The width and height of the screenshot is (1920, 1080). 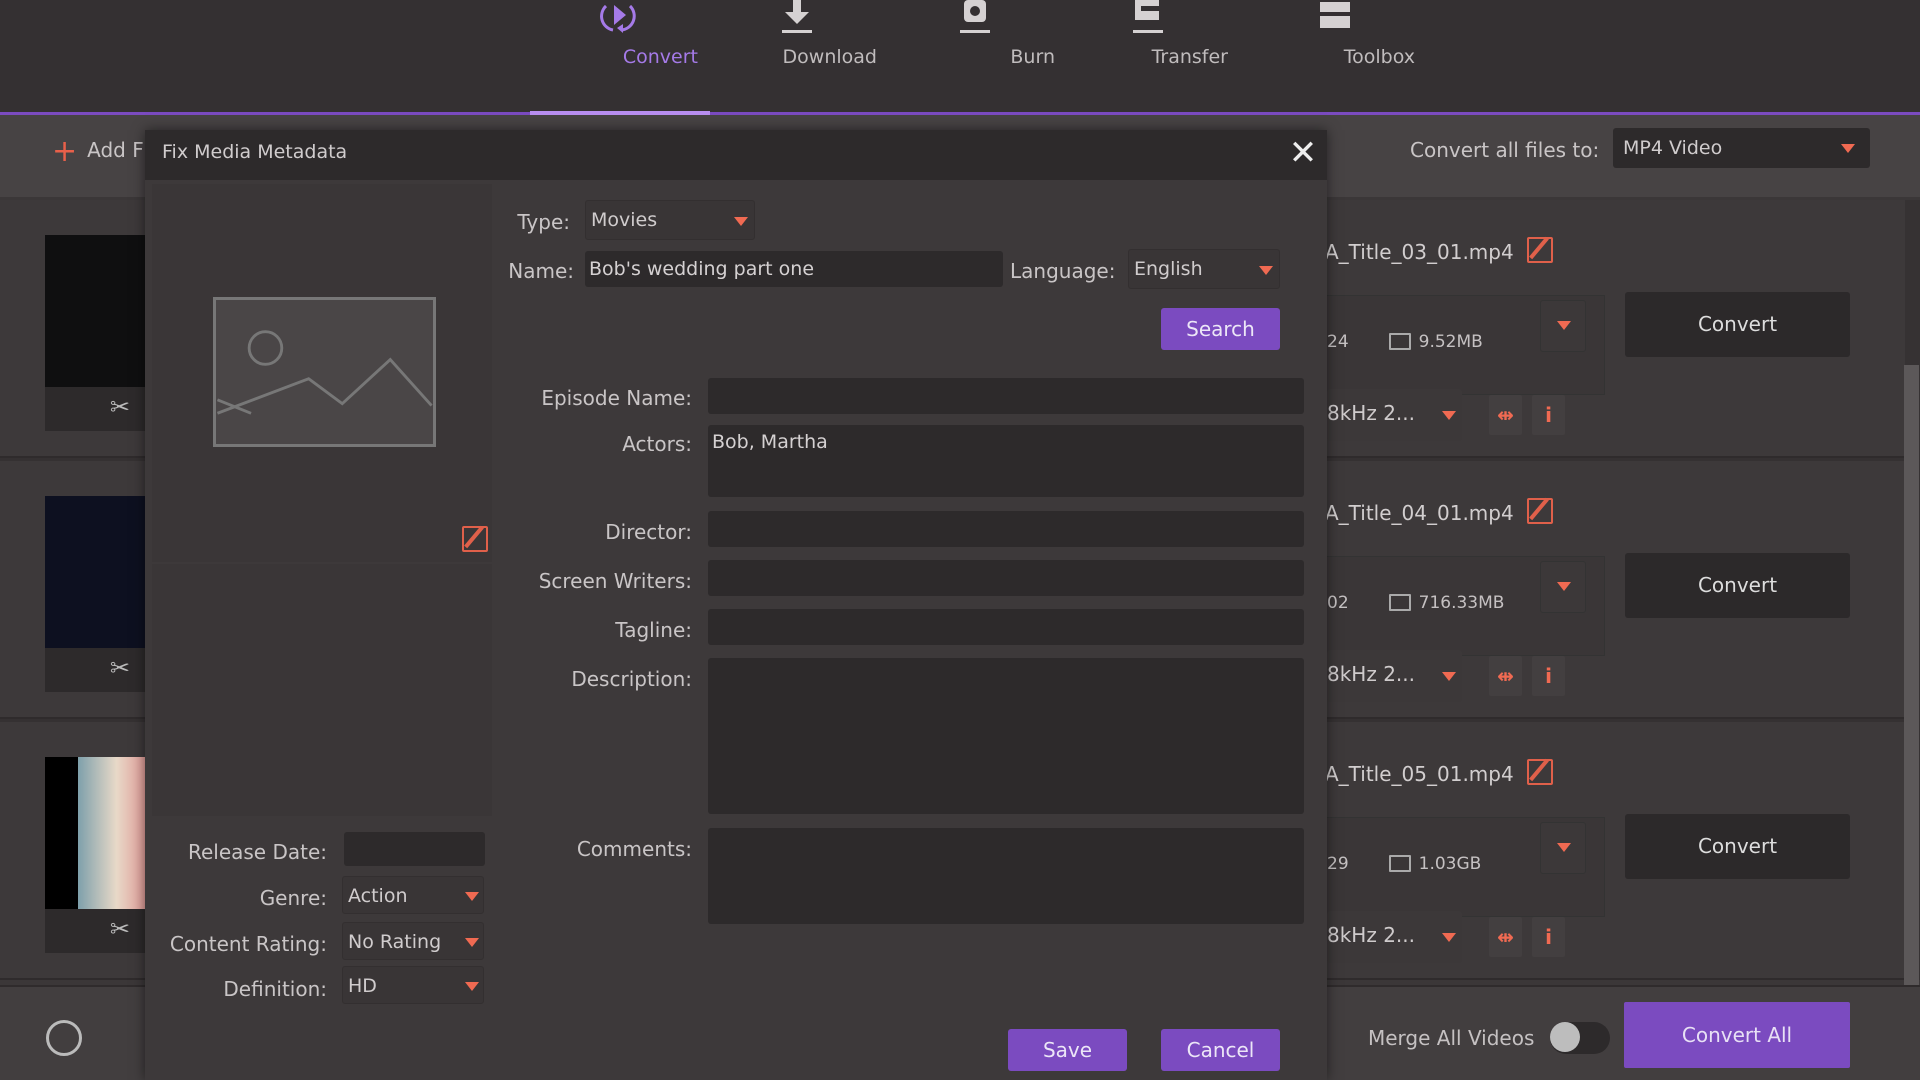 What do you see at coordinates (1338, 864) in the screenshot?
I see `duration-text: 29` at bounding box center [1338, 864].